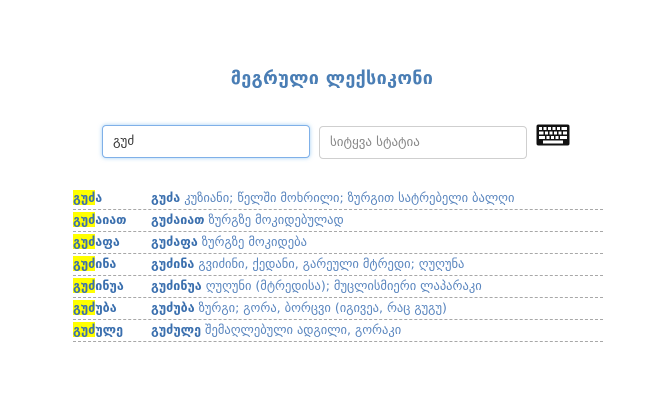 Image resolution: width=664 pixels, height=401 pixels. Describe the element at coordinates (338, 243) in the screenshot. I see `list-item: გუძაფა გუძაფა ზურგზე მოკიდება` at that location.